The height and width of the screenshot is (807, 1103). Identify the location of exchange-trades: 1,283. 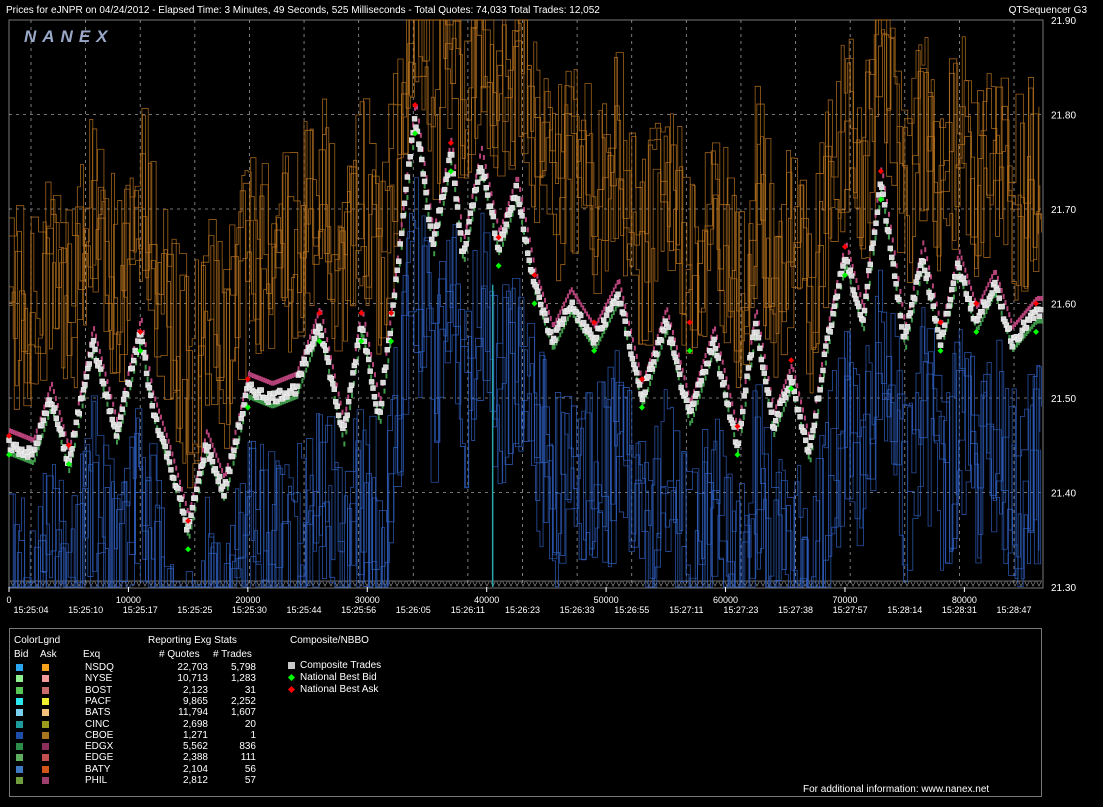
(243, 679).